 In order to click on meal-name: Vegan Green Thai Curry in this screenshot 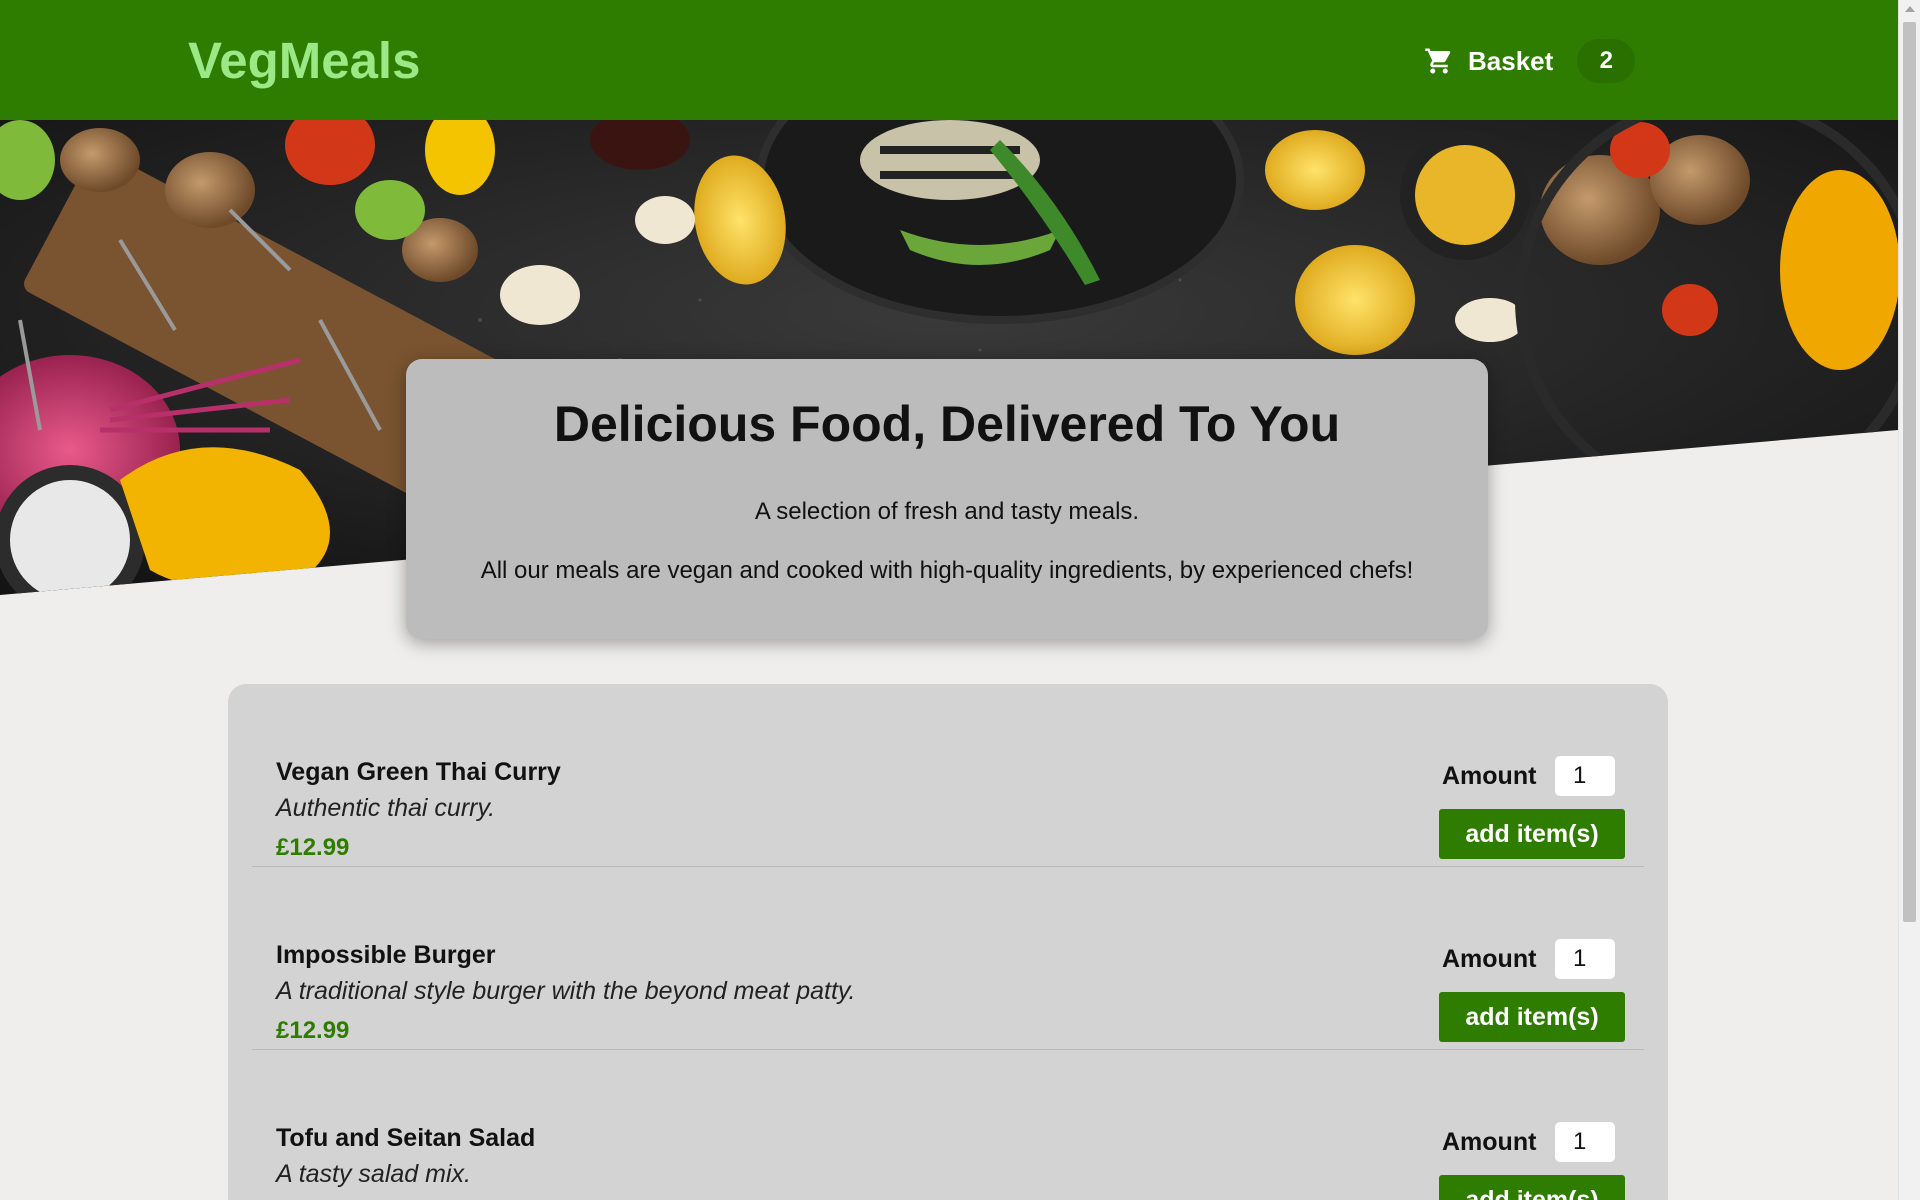, I will do `click(418, 772)`.